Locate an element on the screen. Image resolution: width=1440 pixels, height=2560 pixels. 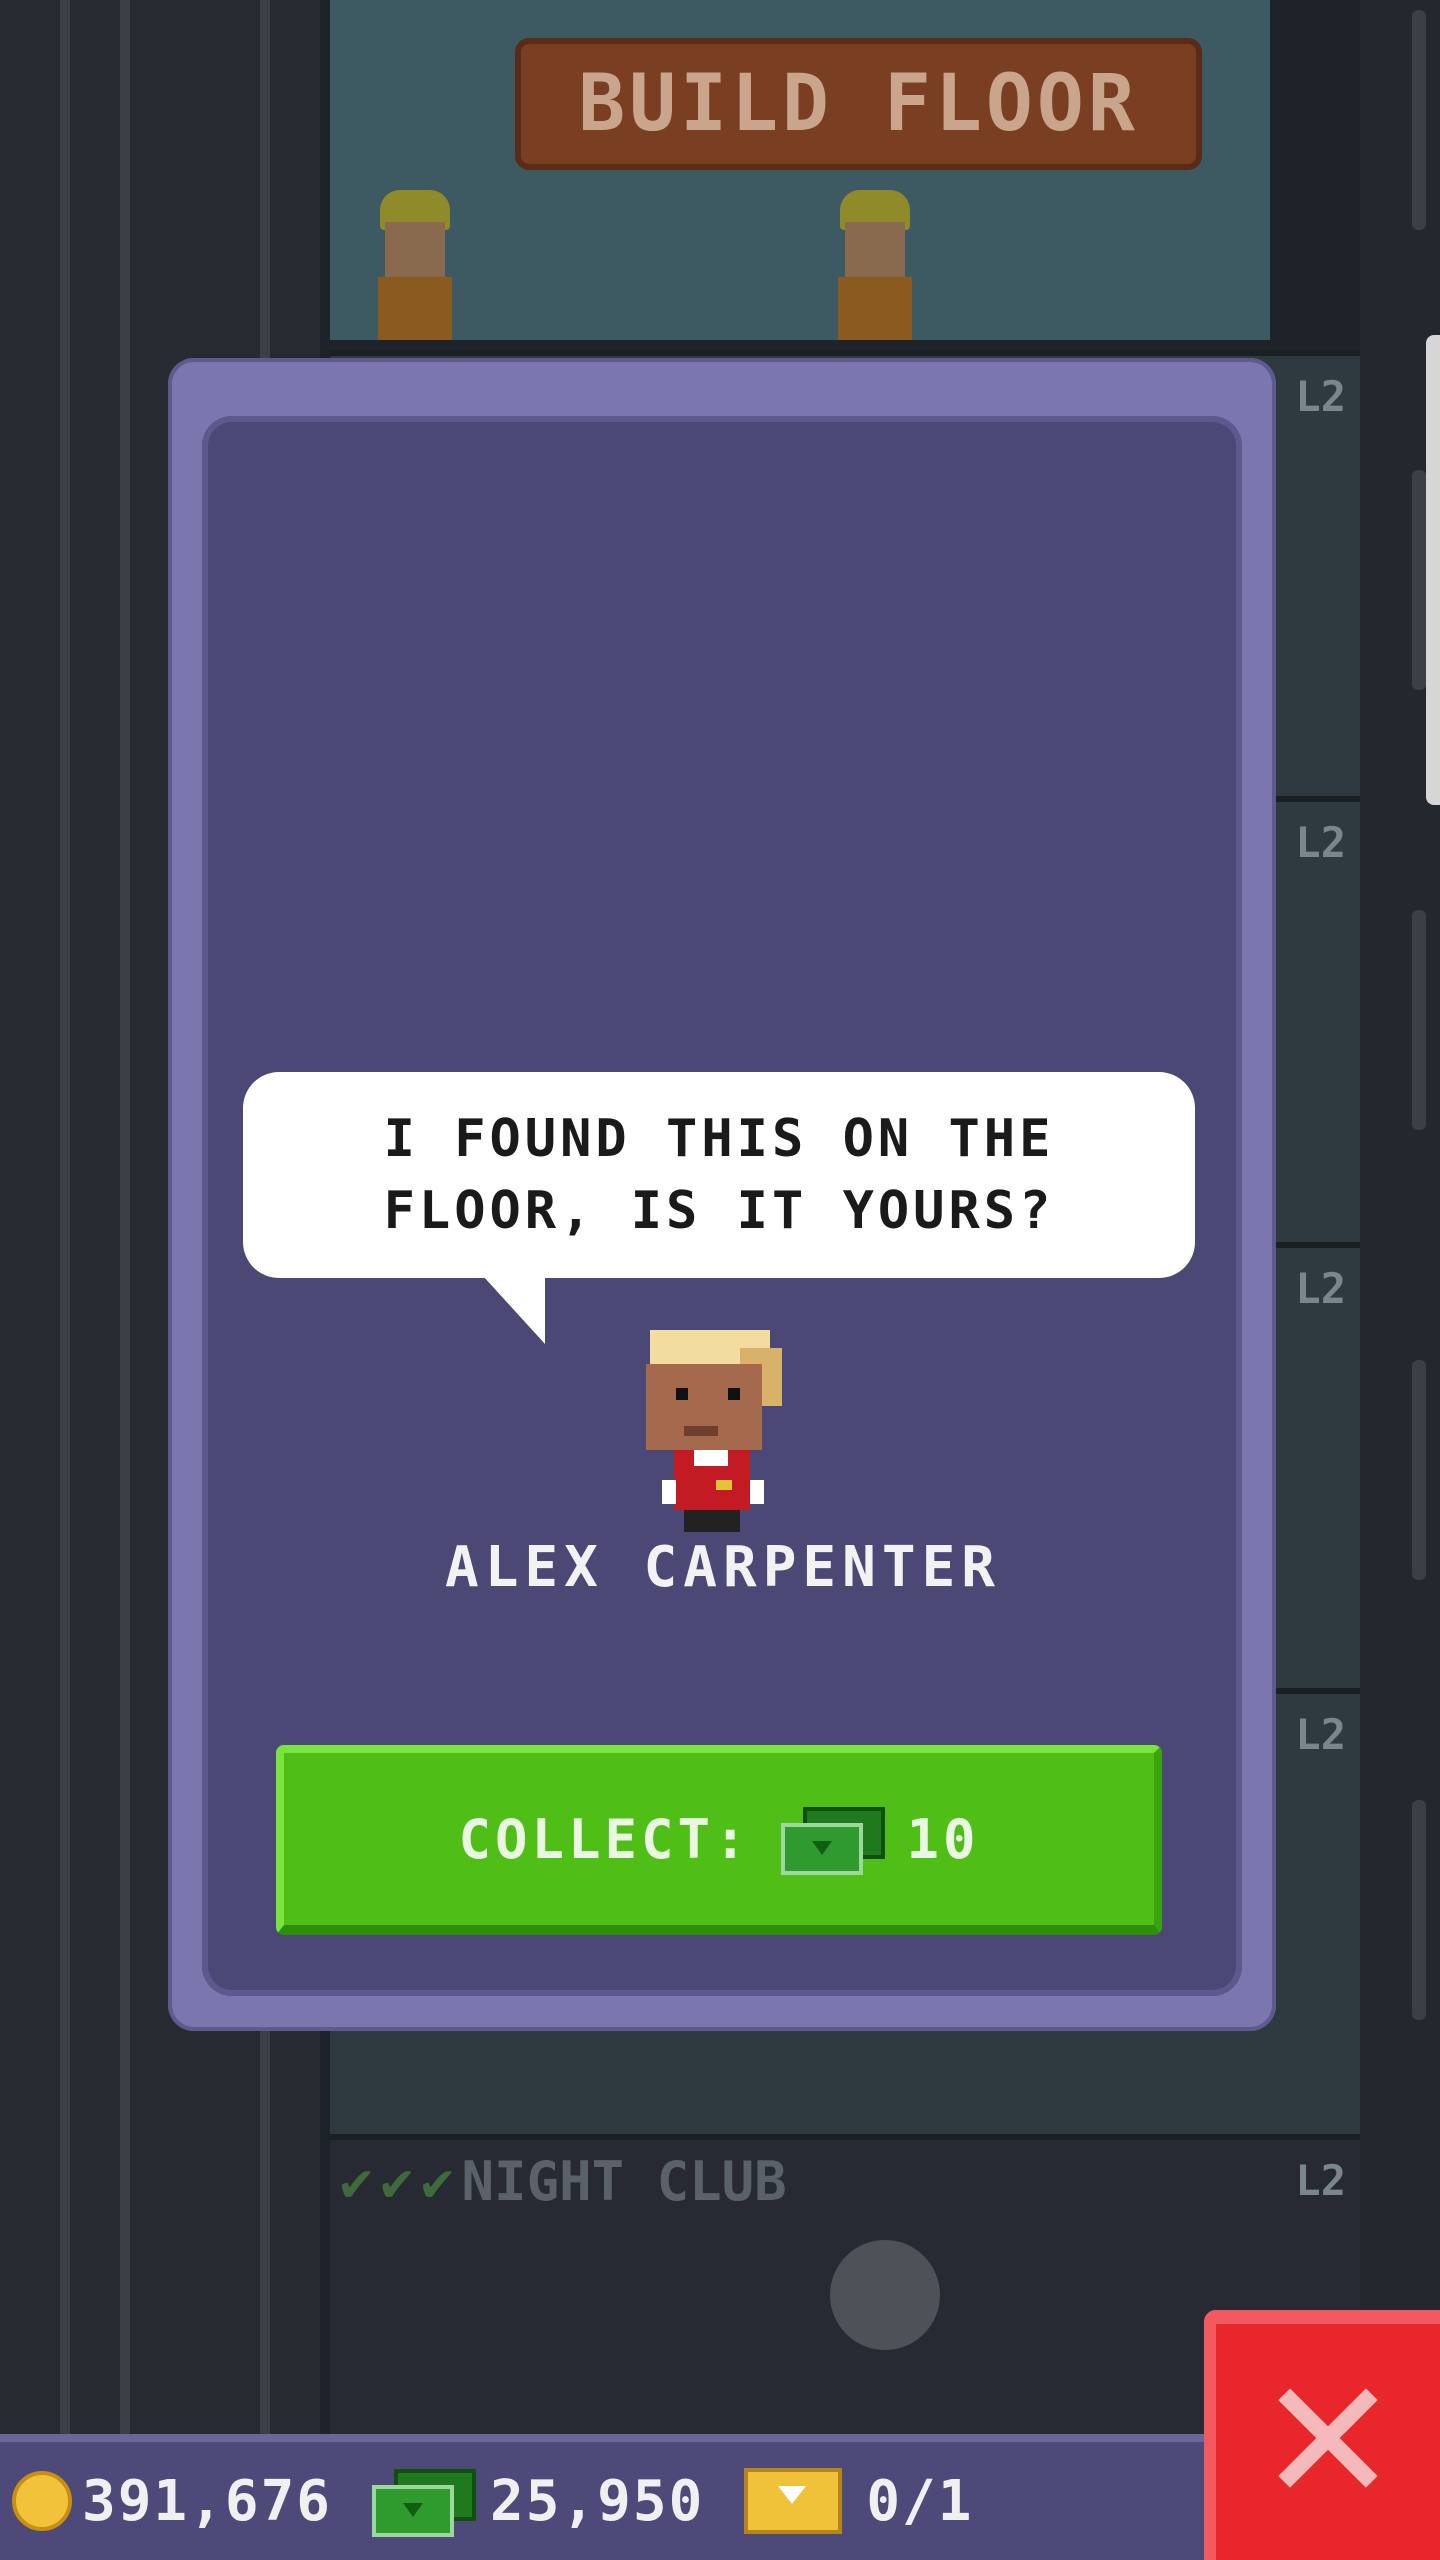
build-floor-button: BUILD FLOOR is located at coordinates (858, 104).